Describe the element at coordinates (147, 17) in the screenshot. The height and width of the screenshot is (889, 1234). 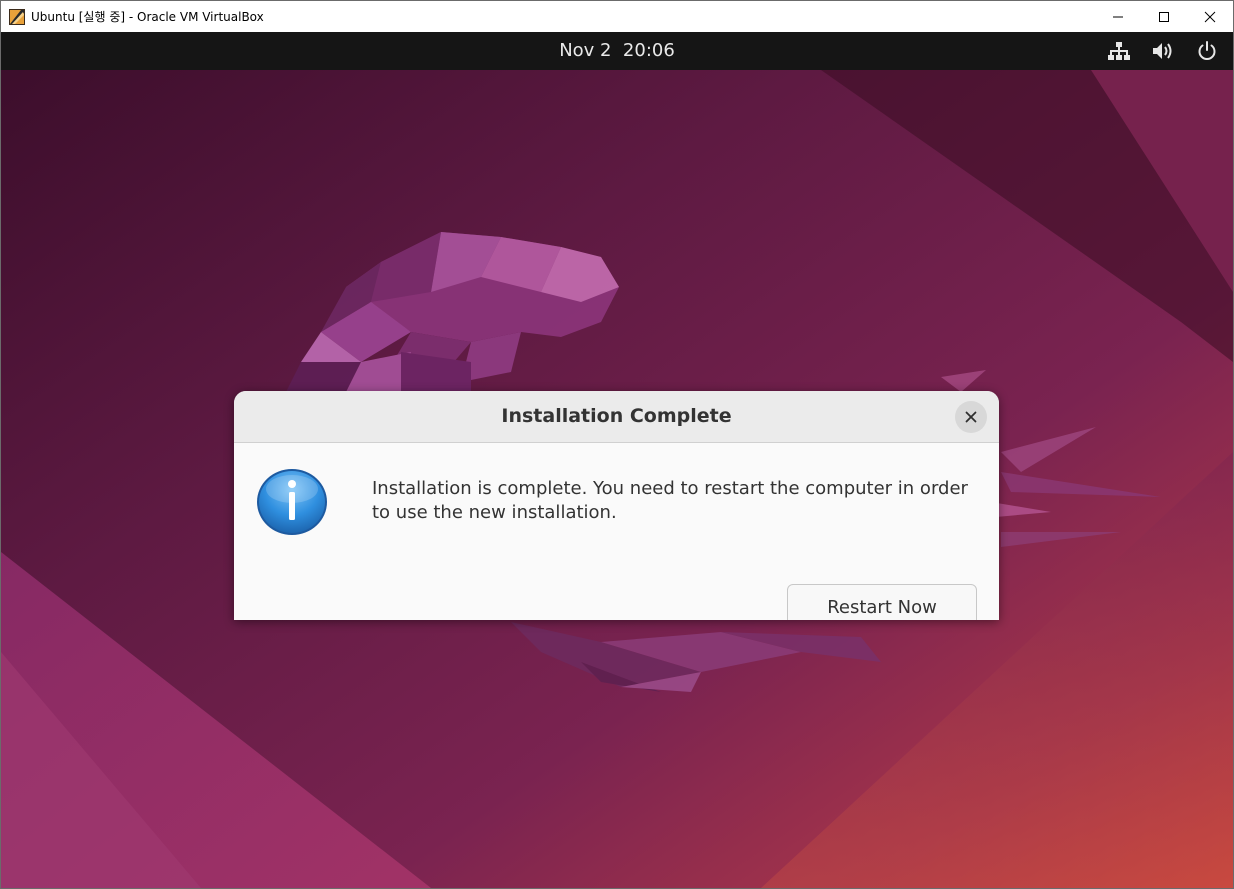
I see `window-title: Ubuntu [실행 중] - Oracle VM VirtualBox` at that location.